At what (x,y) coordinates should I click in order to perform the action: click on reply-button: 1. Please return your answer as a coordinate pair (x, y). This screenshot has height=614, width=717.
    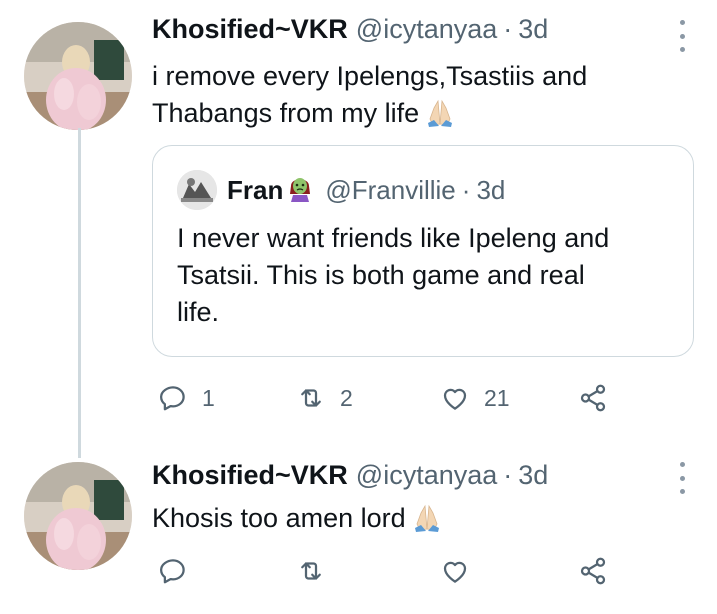
    Looking at the image, I should click on (186, 398).